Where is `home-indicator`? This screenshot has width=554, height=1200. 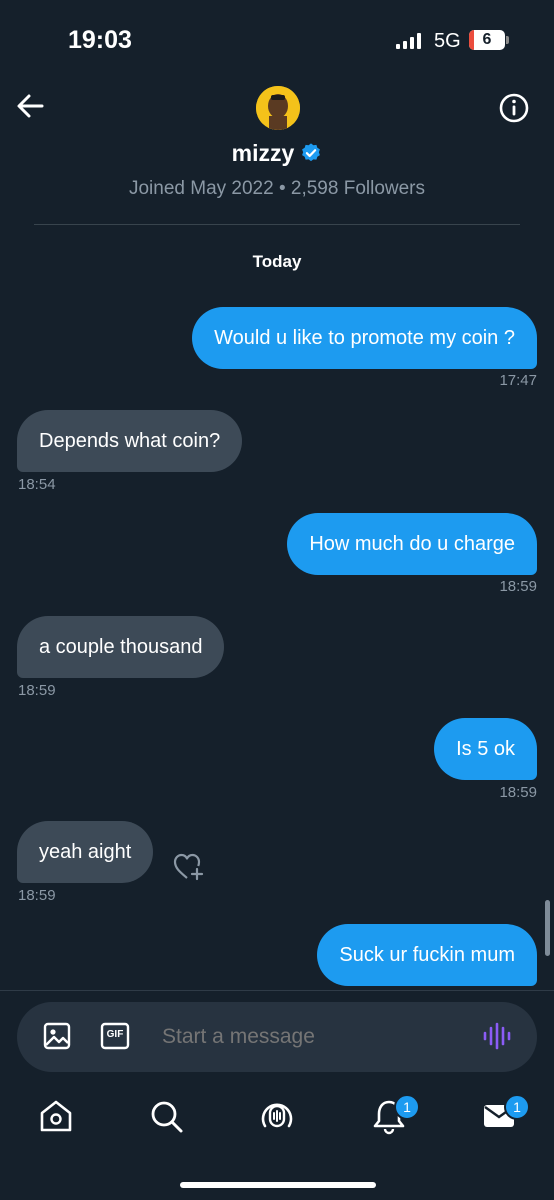
home-indicator is located at coordinates (278, 1185).